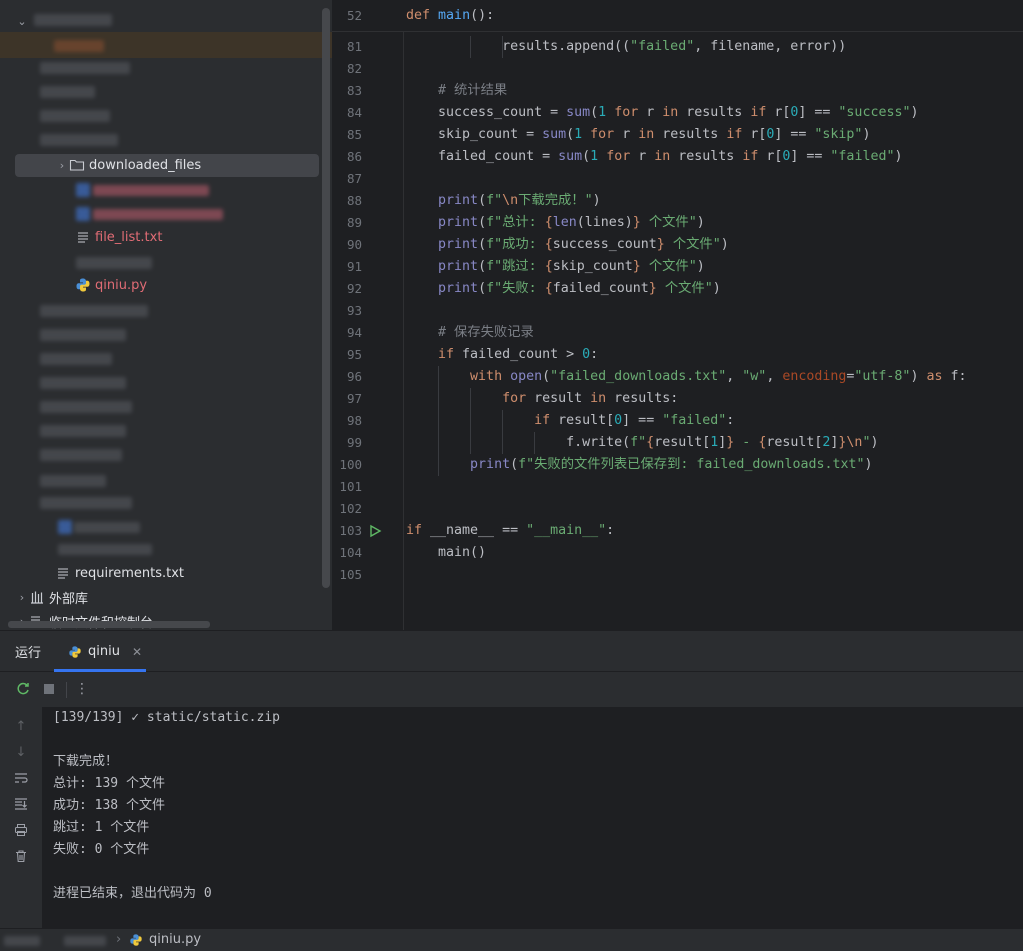 The height and width of the screenshot is (951, 1023). What do you see at coordinates (130, 573) in the screenshot?
I see `tree-item-label: requirements.txt` at bounding box center [130, 573].